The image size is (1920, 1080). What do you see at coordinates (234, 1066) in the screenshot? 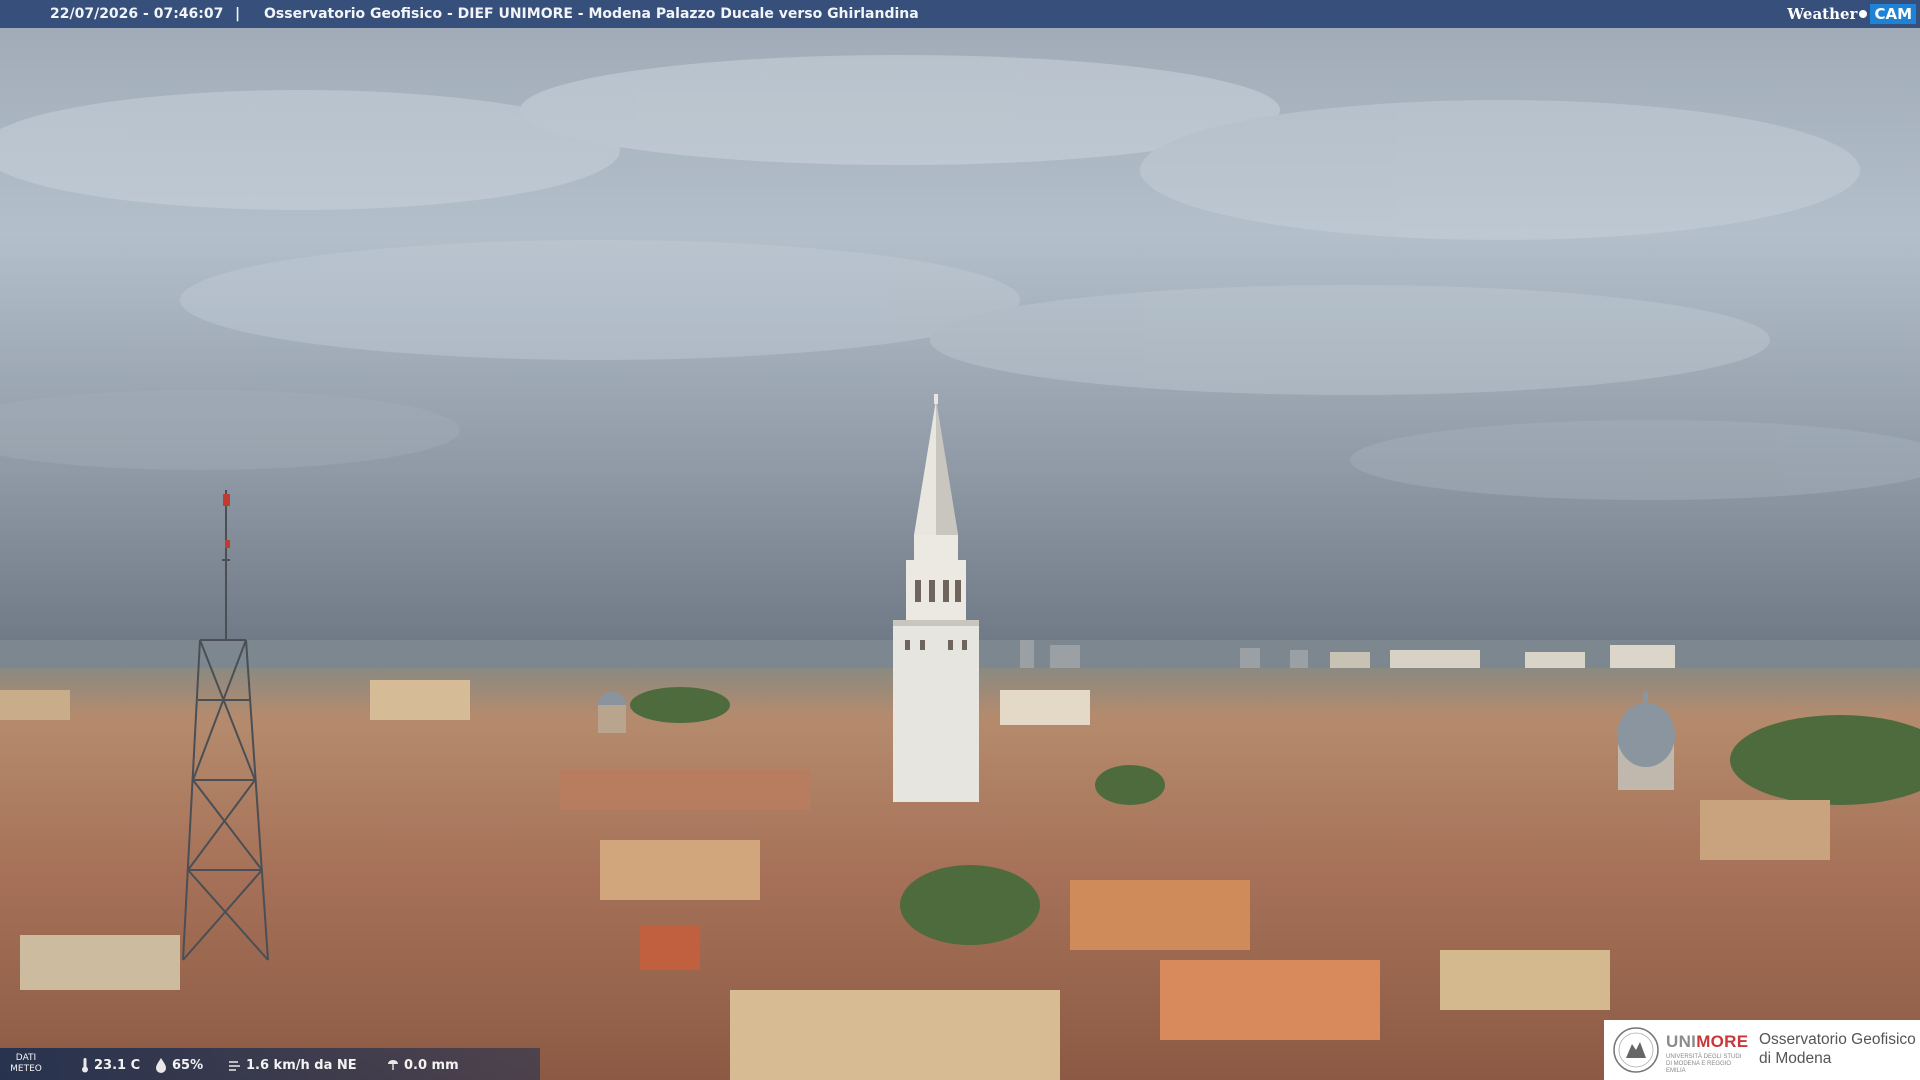
I see `wind-icon` at bounding box center [234, 1066].